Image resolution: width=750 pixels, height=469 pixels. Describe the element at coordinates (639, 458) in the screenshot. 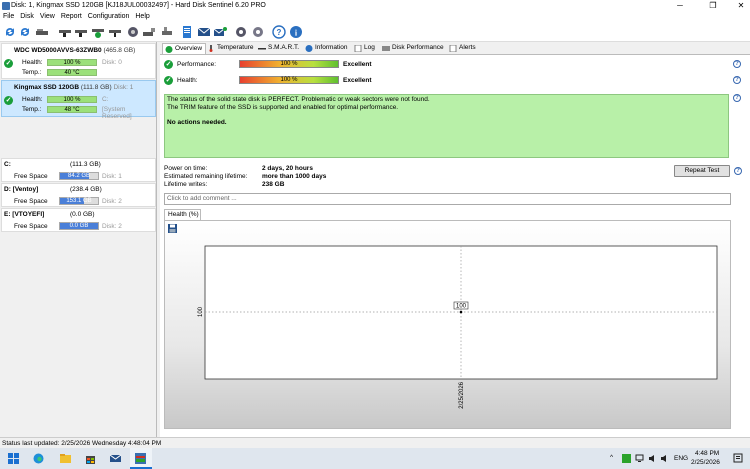

I see `network-icon` at that location.